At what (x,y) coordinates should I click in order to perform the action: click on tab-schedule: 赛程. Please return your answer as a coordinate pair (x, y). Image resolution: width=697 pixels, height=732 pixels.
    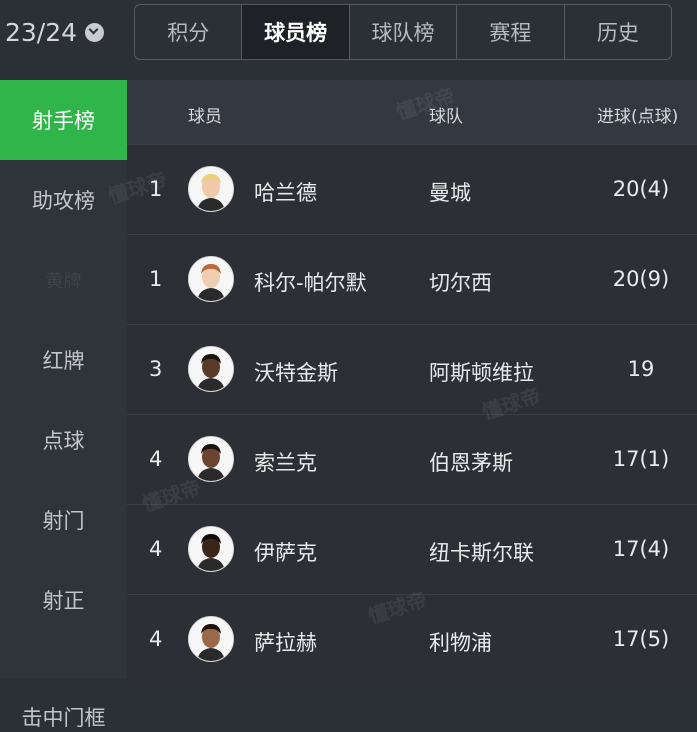
    Looking at the image, I should click on (511, 32).